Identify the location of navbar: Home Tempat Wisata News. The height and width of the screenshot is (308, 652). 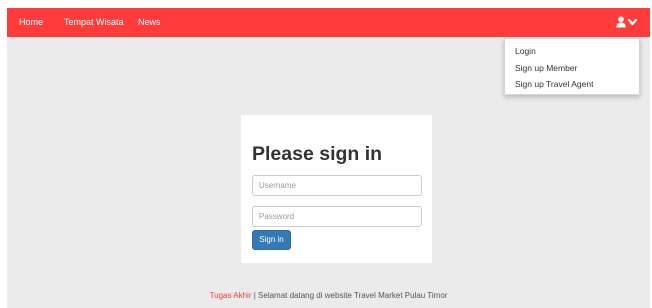
(328, 22).